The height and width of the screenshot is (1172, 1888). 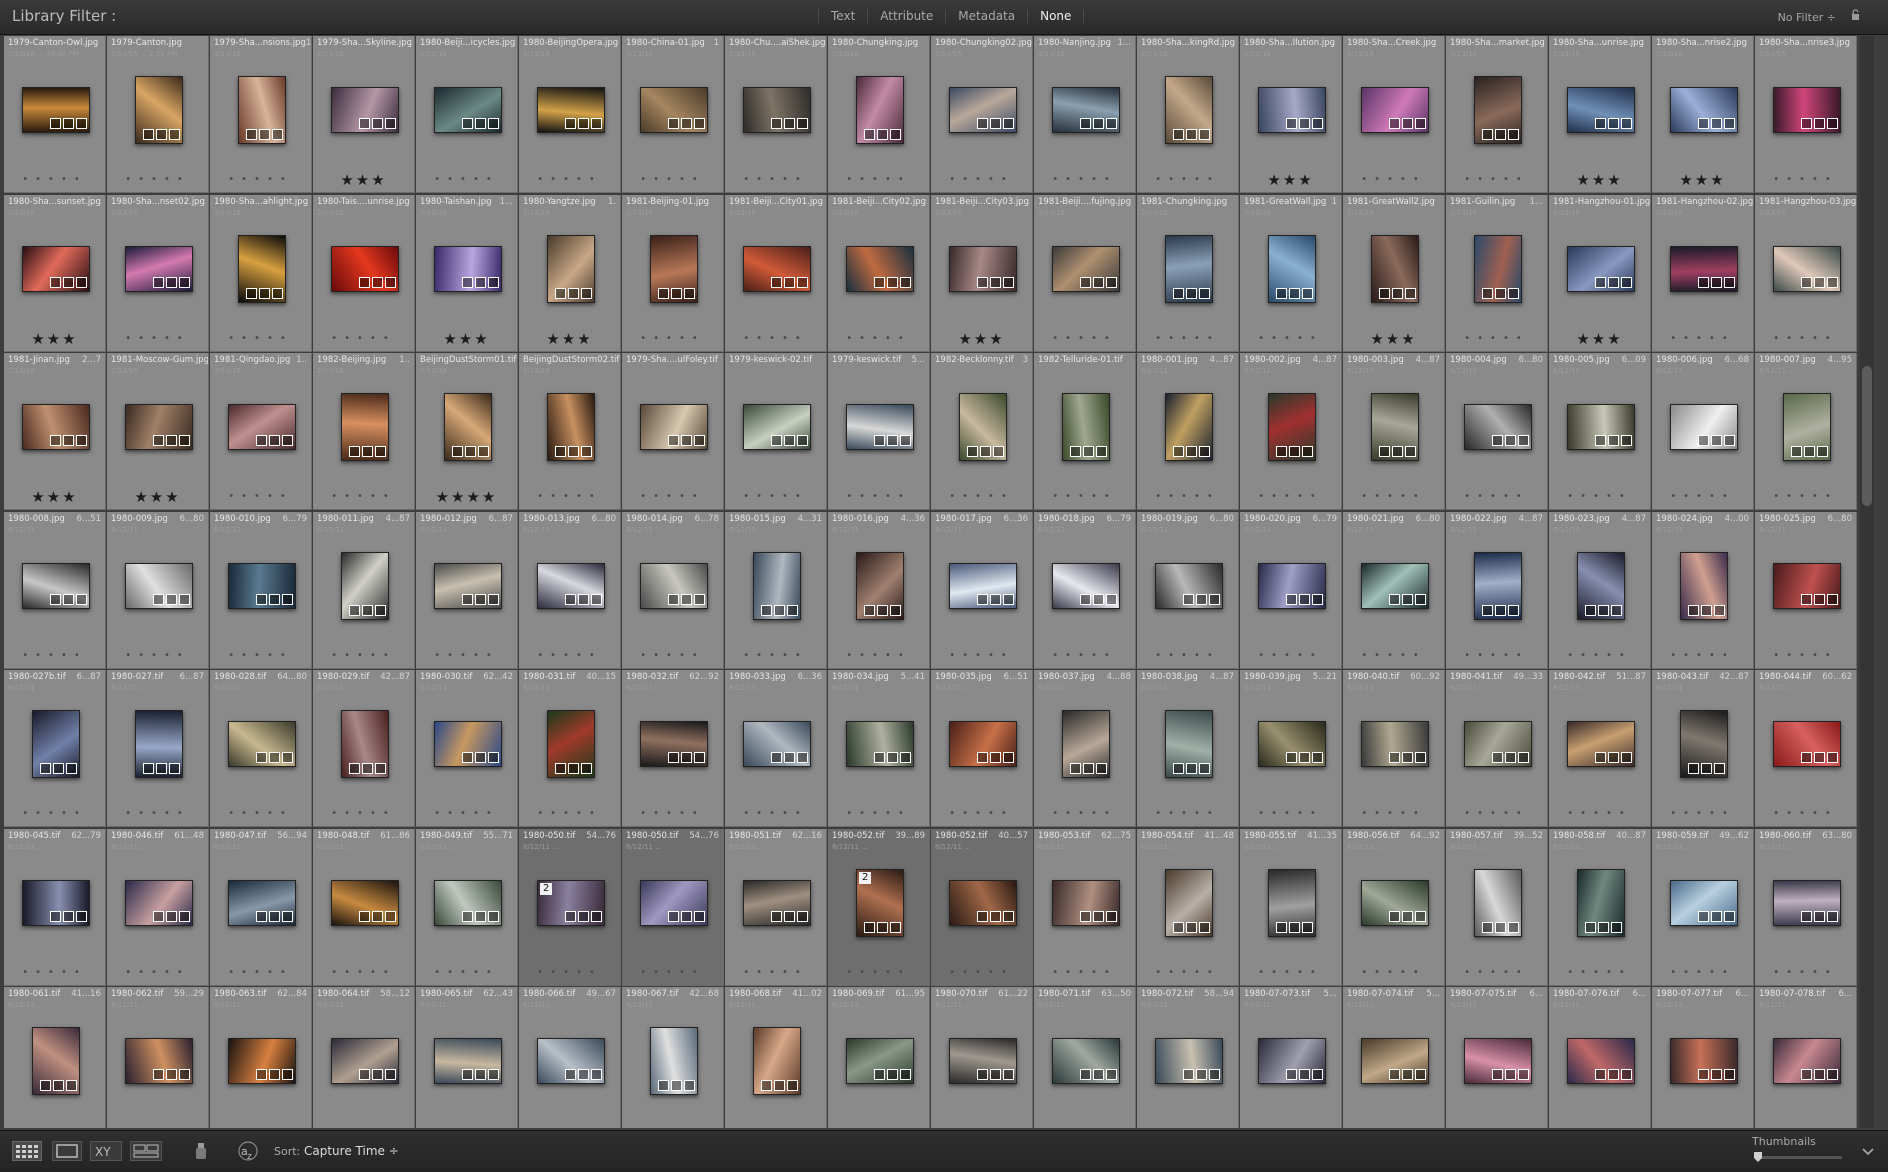 I want to click on thumbnail-cell: 1980-Sha...unrise.jpg 2/13/16 ★★★, so click(x=1600, y=114).